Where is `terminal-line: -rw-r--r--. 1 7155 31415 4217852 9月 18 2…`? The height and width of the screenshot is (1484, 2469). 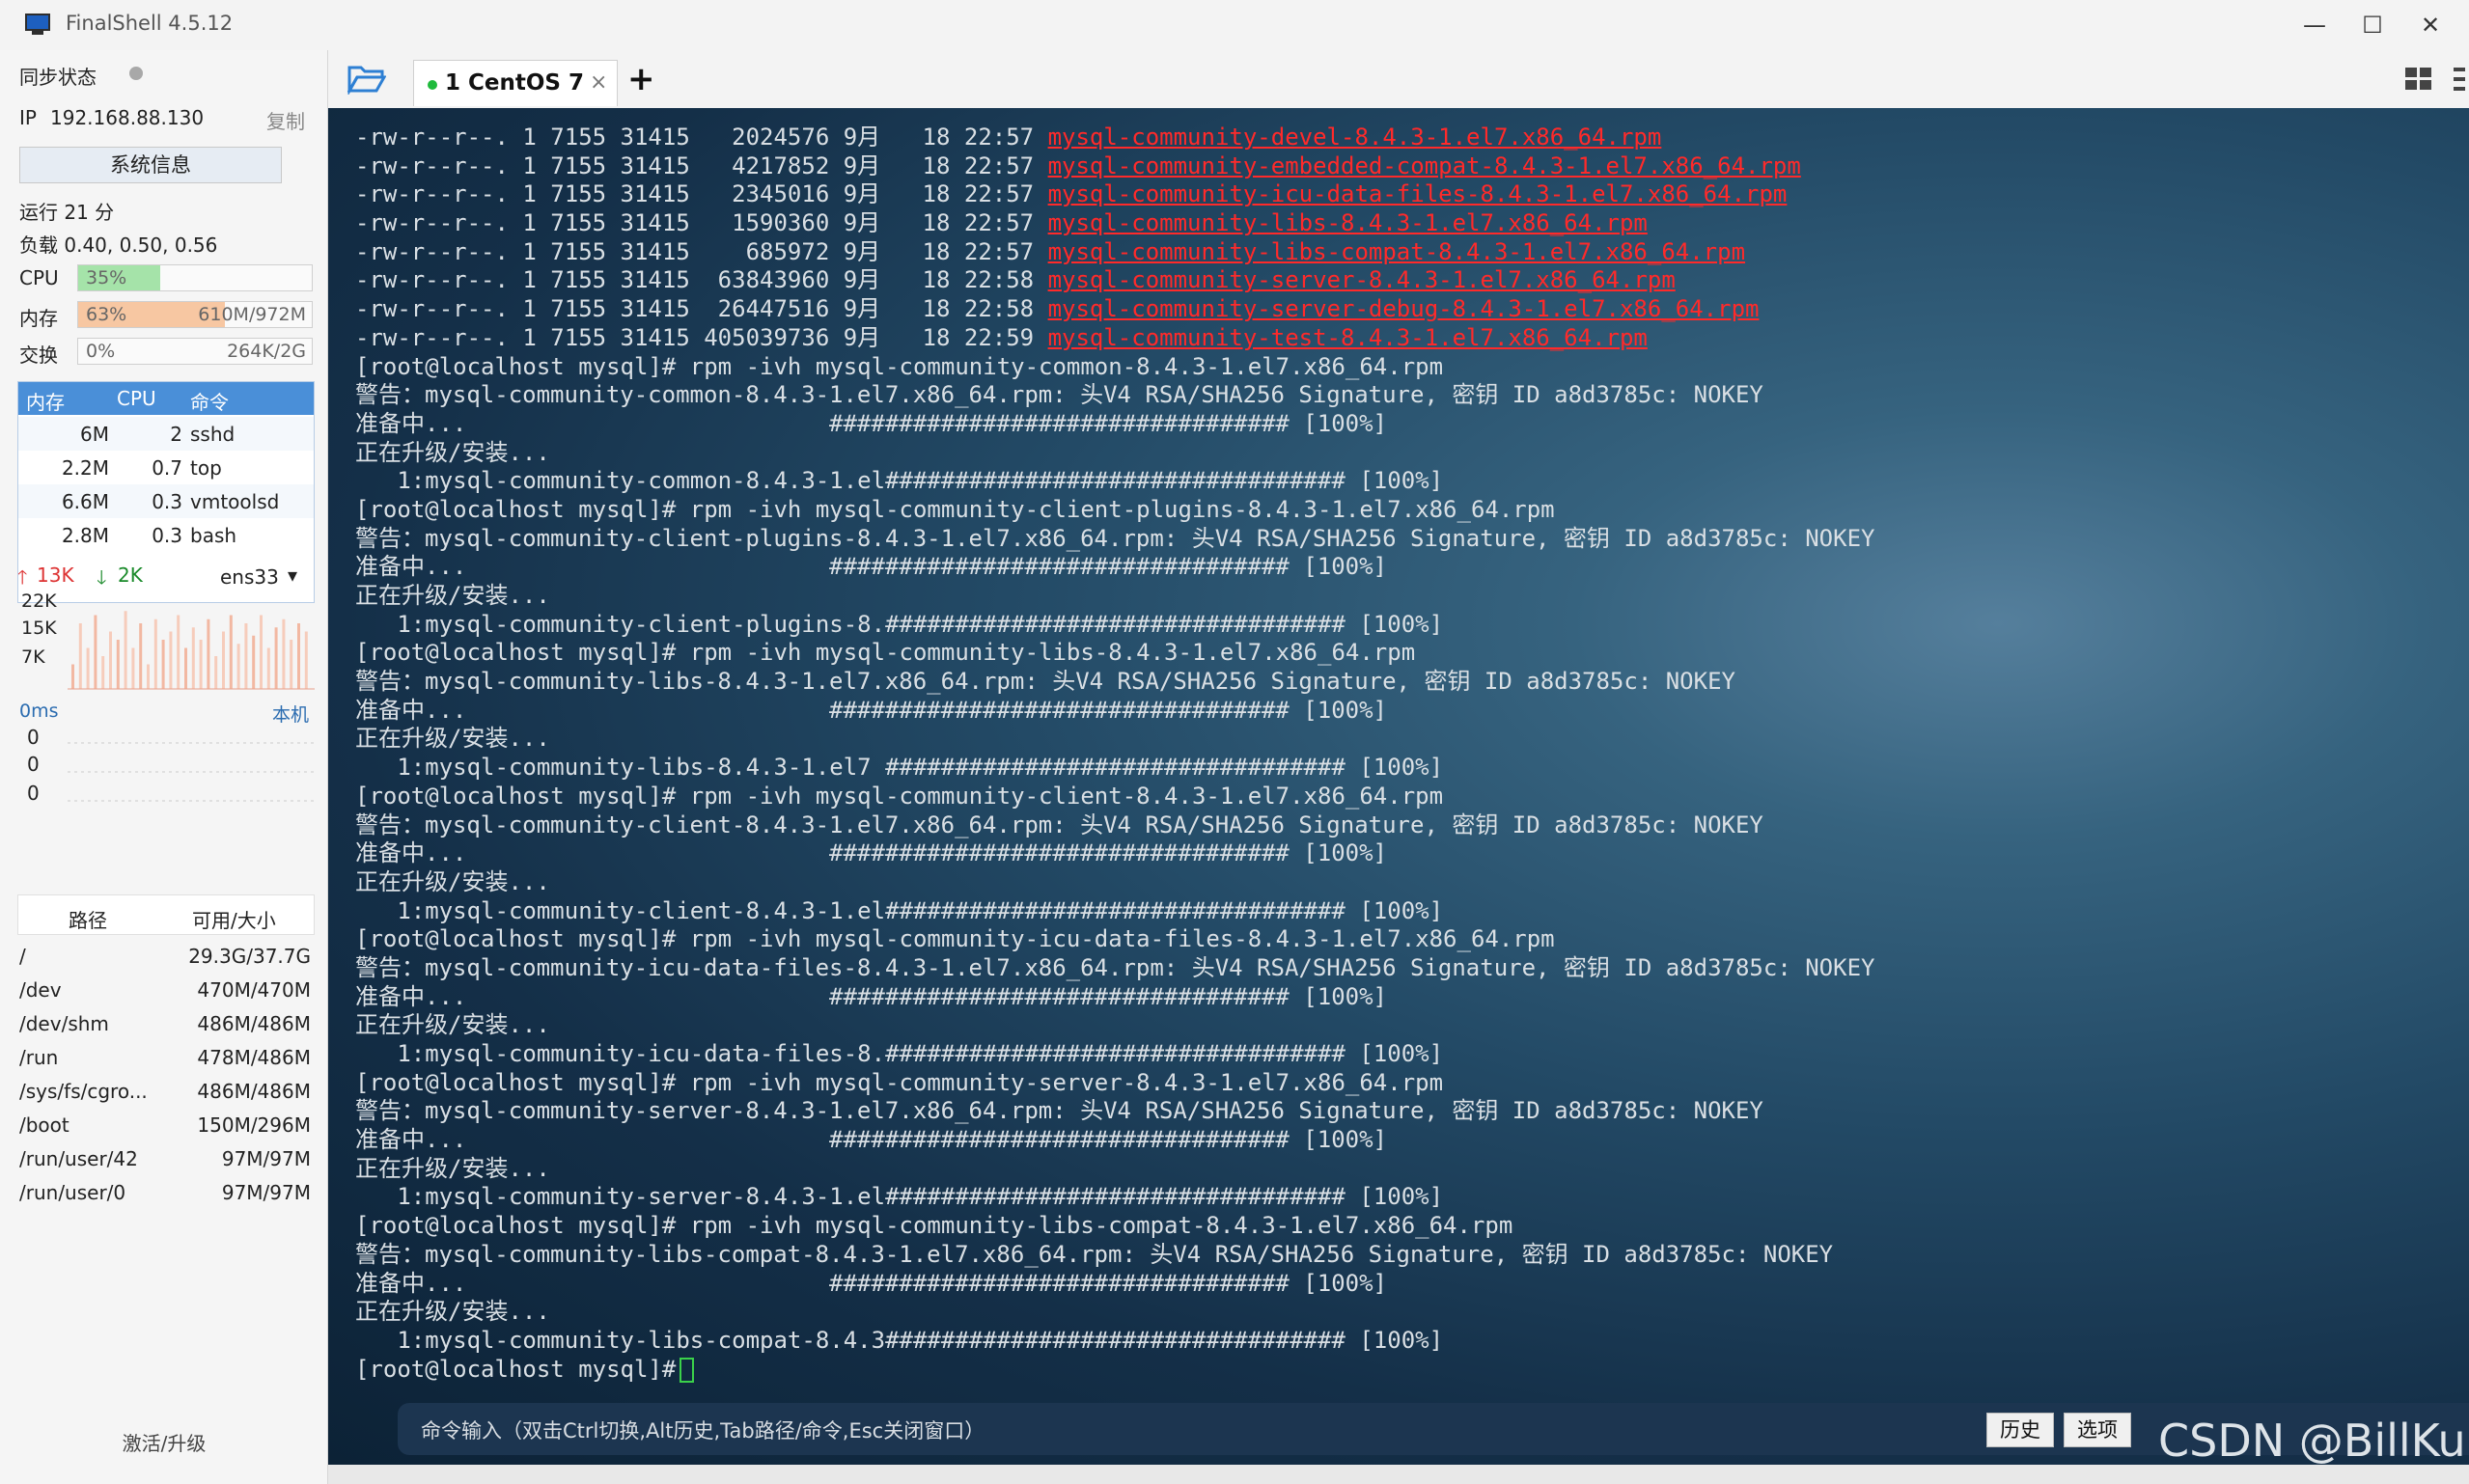
terminal-line: -rw-r--r--. 1 7155 31415 4217852 9月 18 2… is located at coordinates (1114, 166).